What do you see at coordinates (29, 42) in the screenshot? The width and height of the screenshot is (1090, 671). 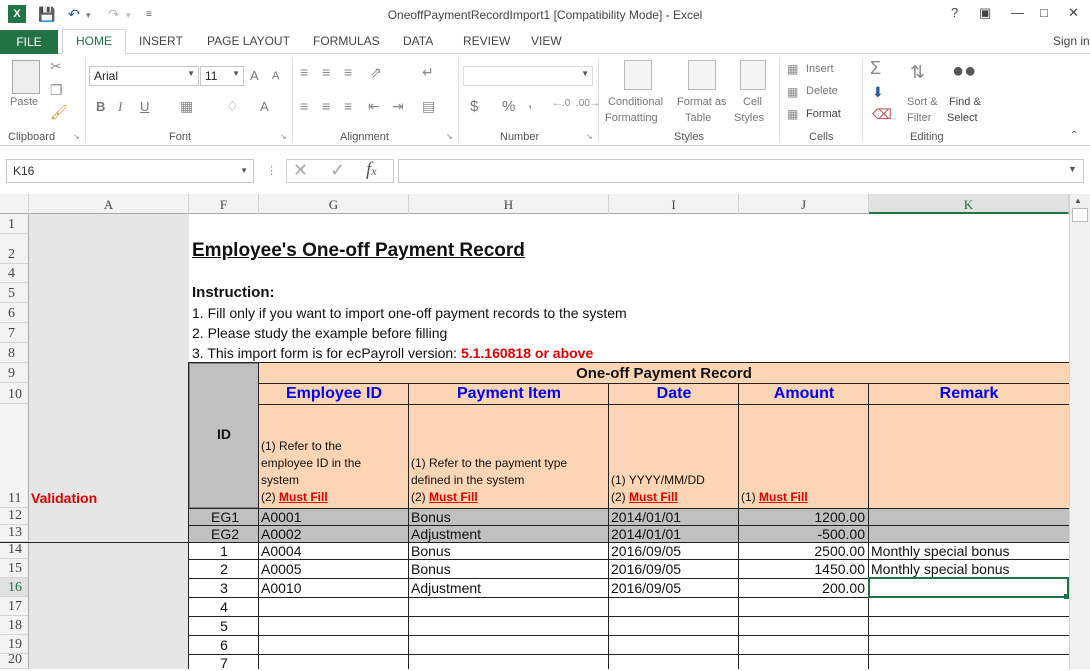 I see `tab-file: FILE` at bounding box center [29, 42].